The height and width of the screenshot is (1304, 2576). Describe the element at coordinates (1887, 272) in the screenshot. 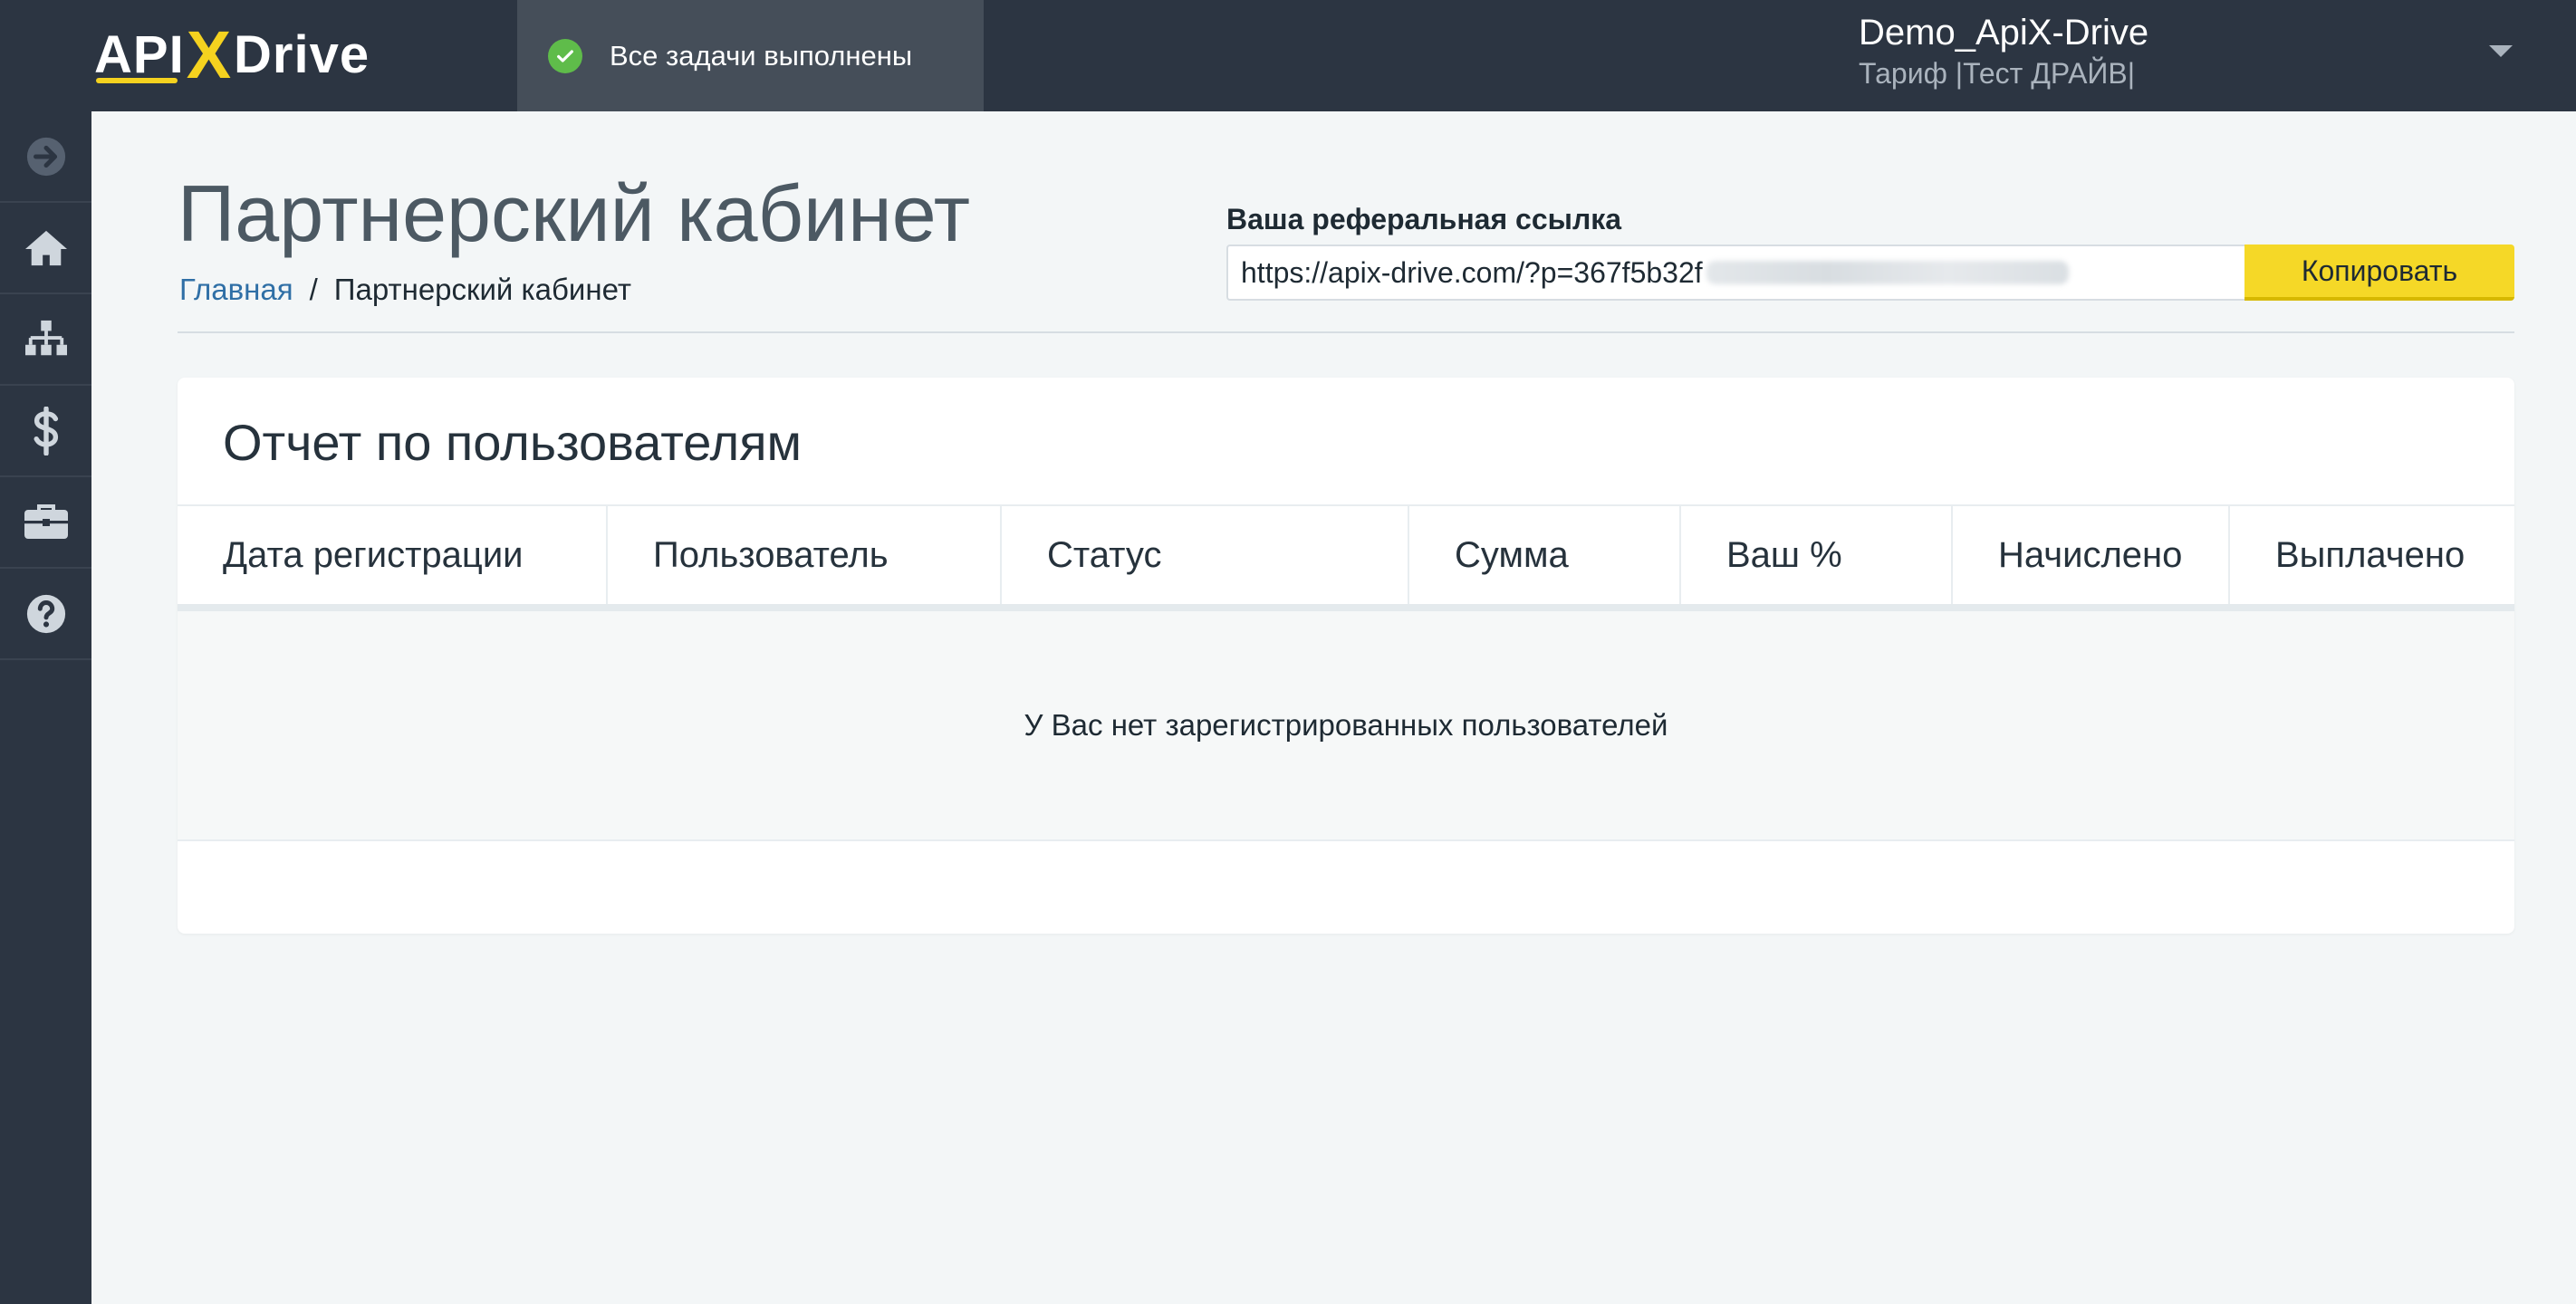

I see `referral-link-blurred` at that location.